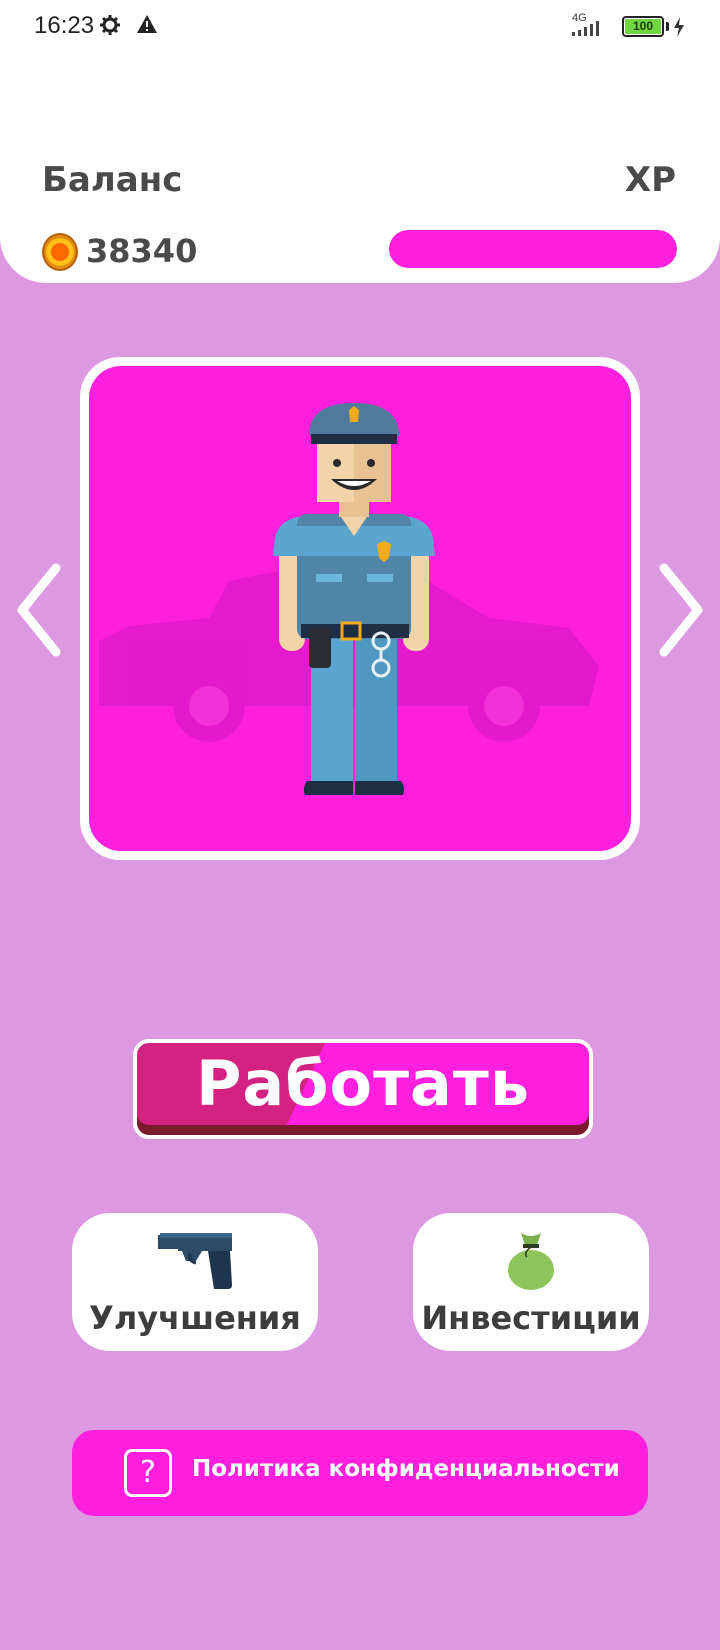 The width and height of the screenshot is (720, 1650). Describe the element at coordinates (531, 1261) in the screenshot. I see `money-bag-icon` at that location.